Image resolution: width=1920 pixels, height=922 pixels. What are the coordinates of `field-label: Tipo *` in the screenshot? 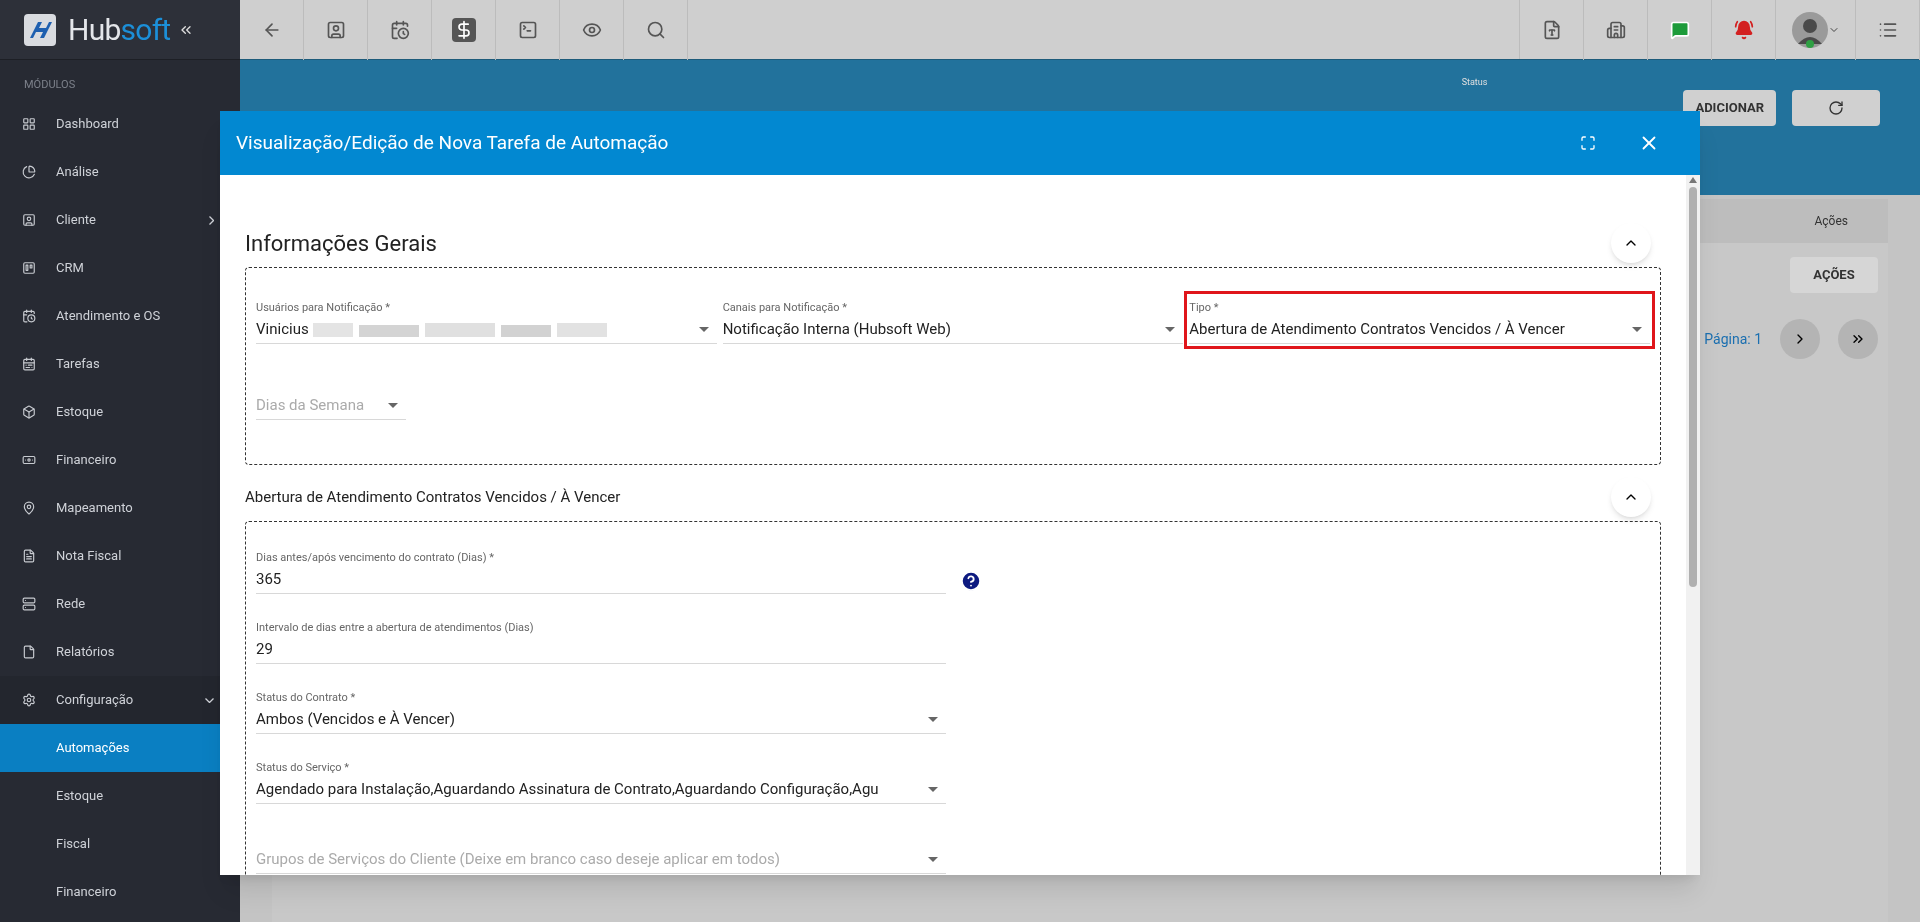 It's located at (1204, 307).